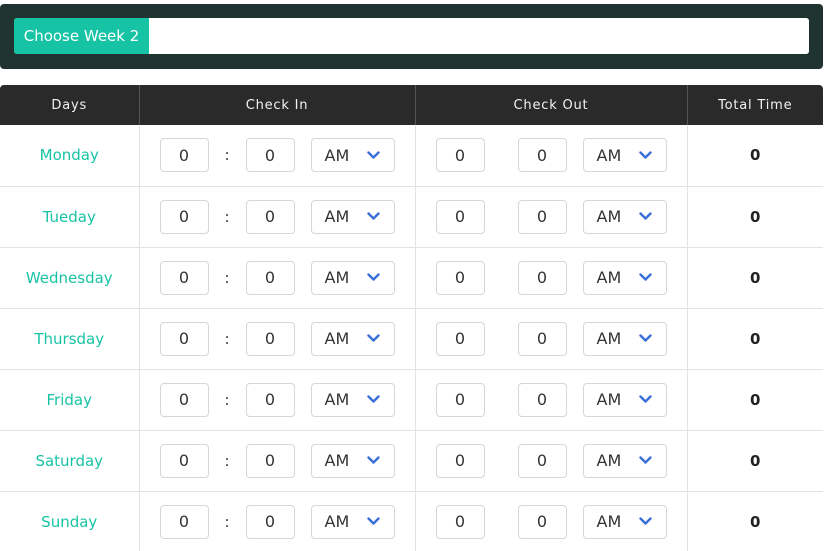  Describe the element at coordinates (70, 521) in the screenshot. I see `day-label: Sunday` at that location.